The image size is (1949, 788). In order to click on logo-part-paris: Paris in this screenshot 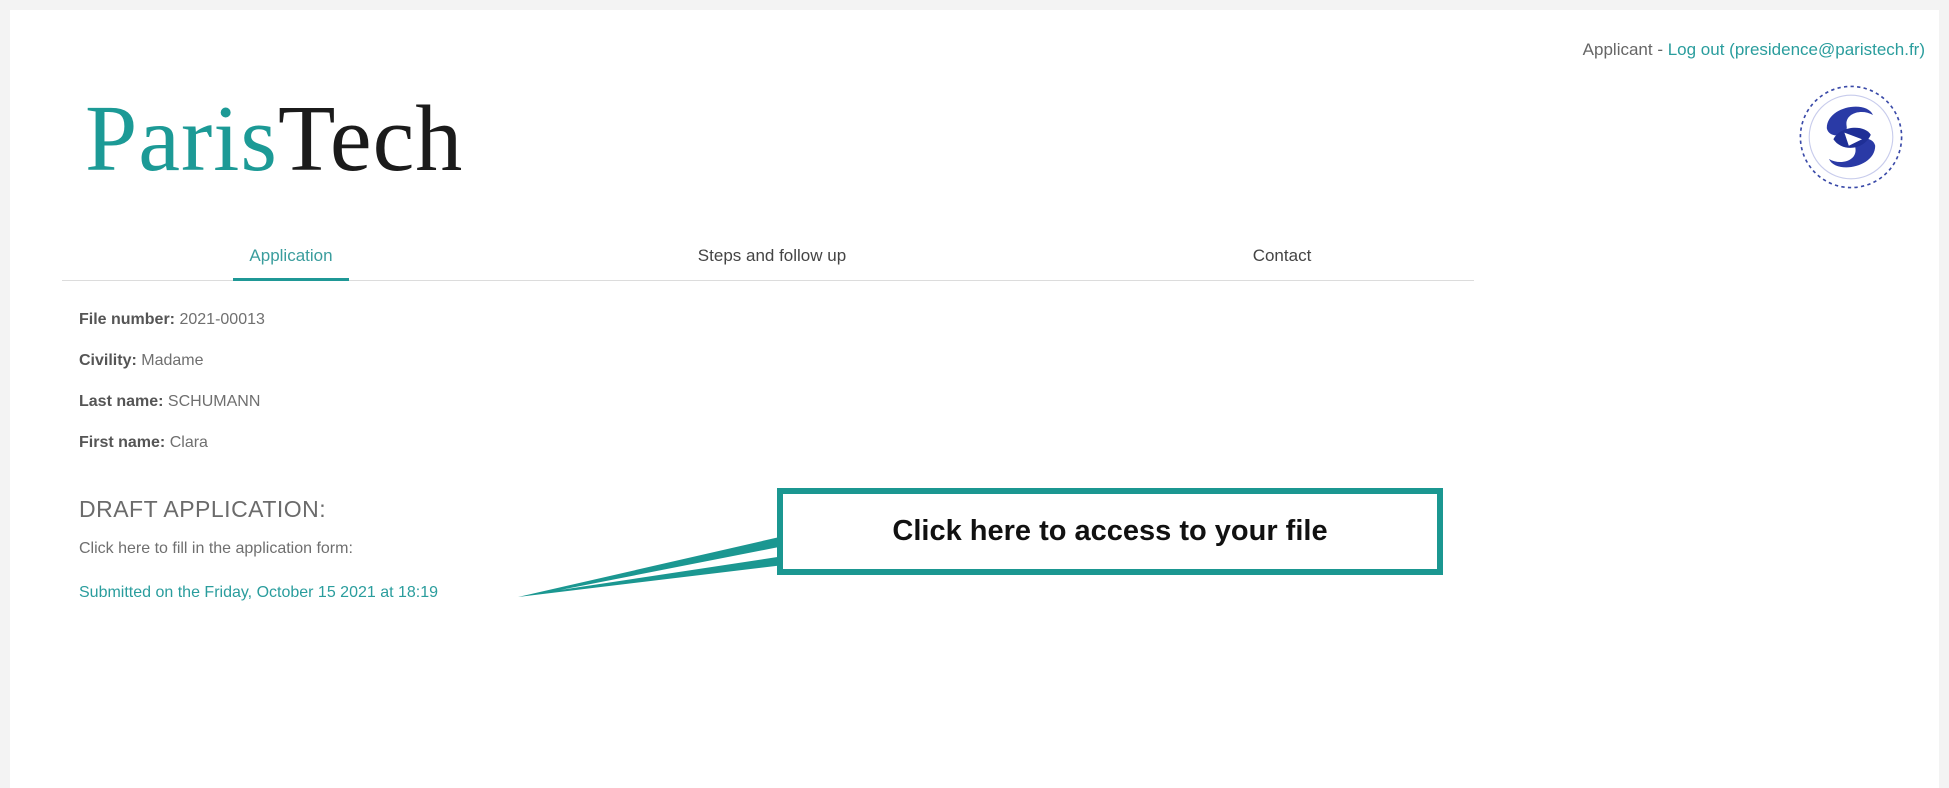, I will do `click(181, 139)`.